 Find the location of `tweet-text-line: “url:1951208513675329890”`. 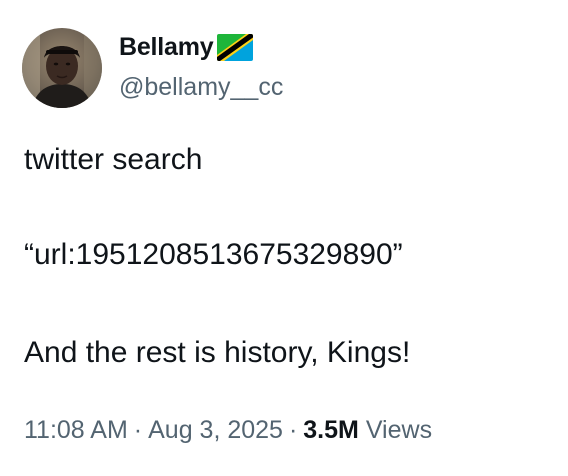

tweet-text-line: “url:1951208513675329890” is located at coordinates (213, 254).